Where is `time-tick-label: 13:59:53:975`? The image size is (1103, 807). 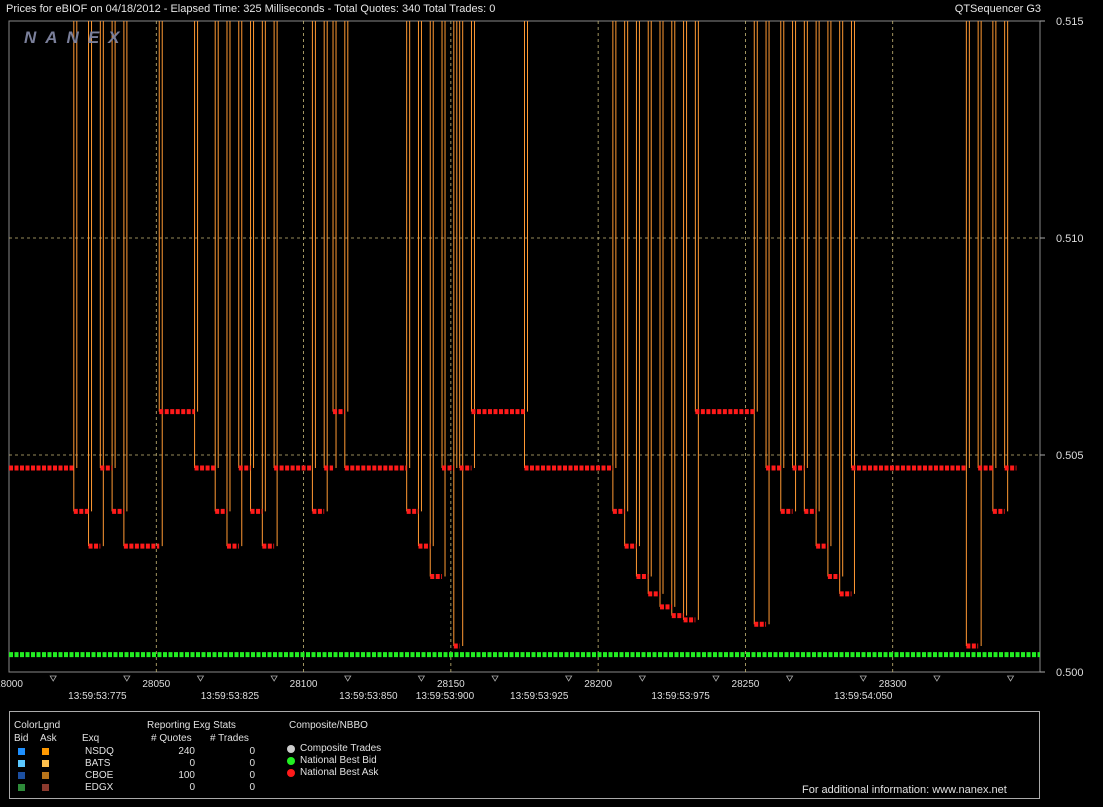 time-tick-label: 13:59:53:975 is located at coordinates (680, 695).